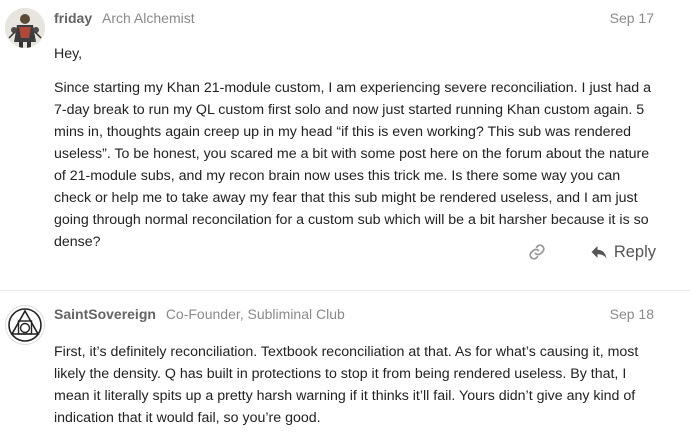  I want to click on post-actions: Reply, so click(591, 252).